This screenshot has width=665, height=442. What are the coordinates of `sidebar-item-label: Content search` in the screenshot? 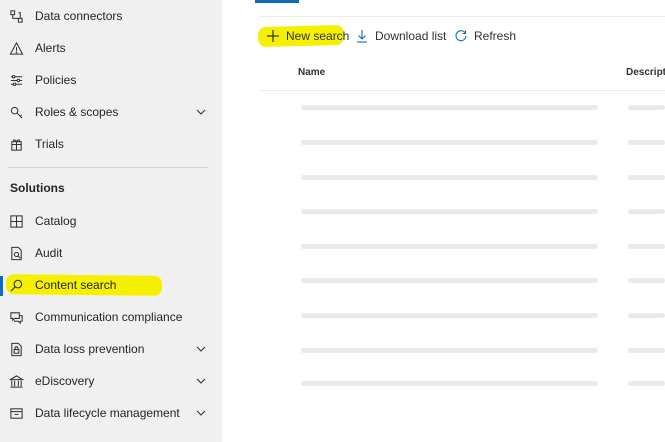 It's located at (76, 285).